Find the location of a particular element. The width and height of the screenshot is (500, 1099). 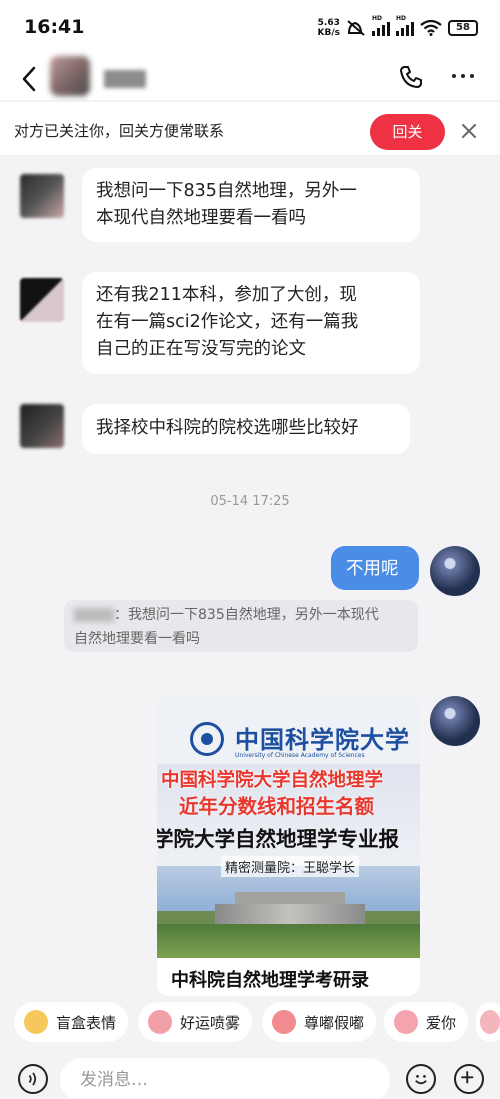

follow-banner-text: 对方已关注你，回关方便常联系 is located at coordinates (119, 131).